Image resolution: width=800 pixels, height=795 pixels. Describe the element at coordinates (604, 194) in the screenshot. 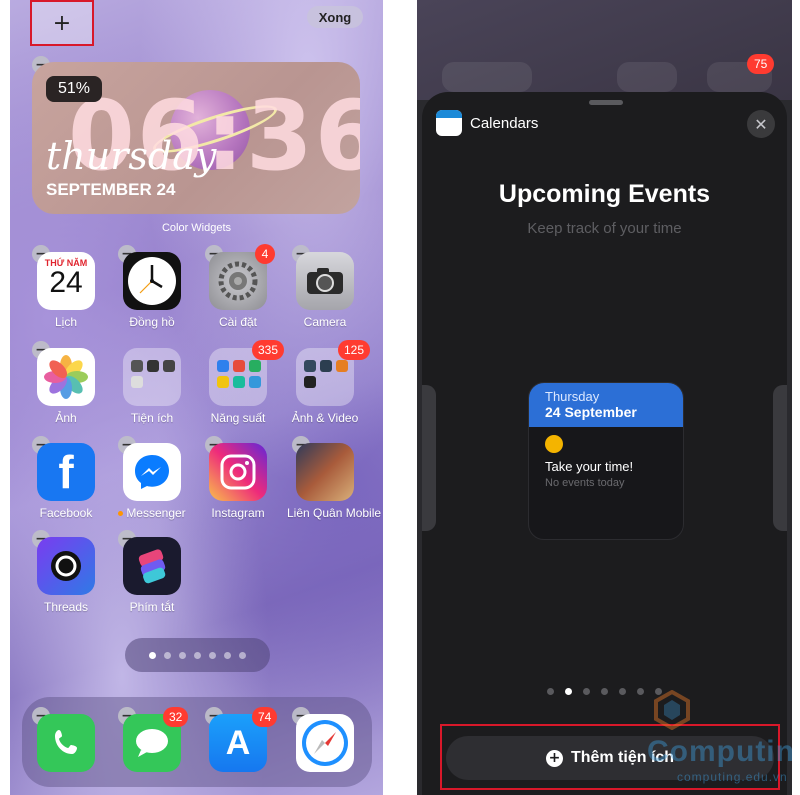

I see `widget-title: Upcoming Events` at that location.